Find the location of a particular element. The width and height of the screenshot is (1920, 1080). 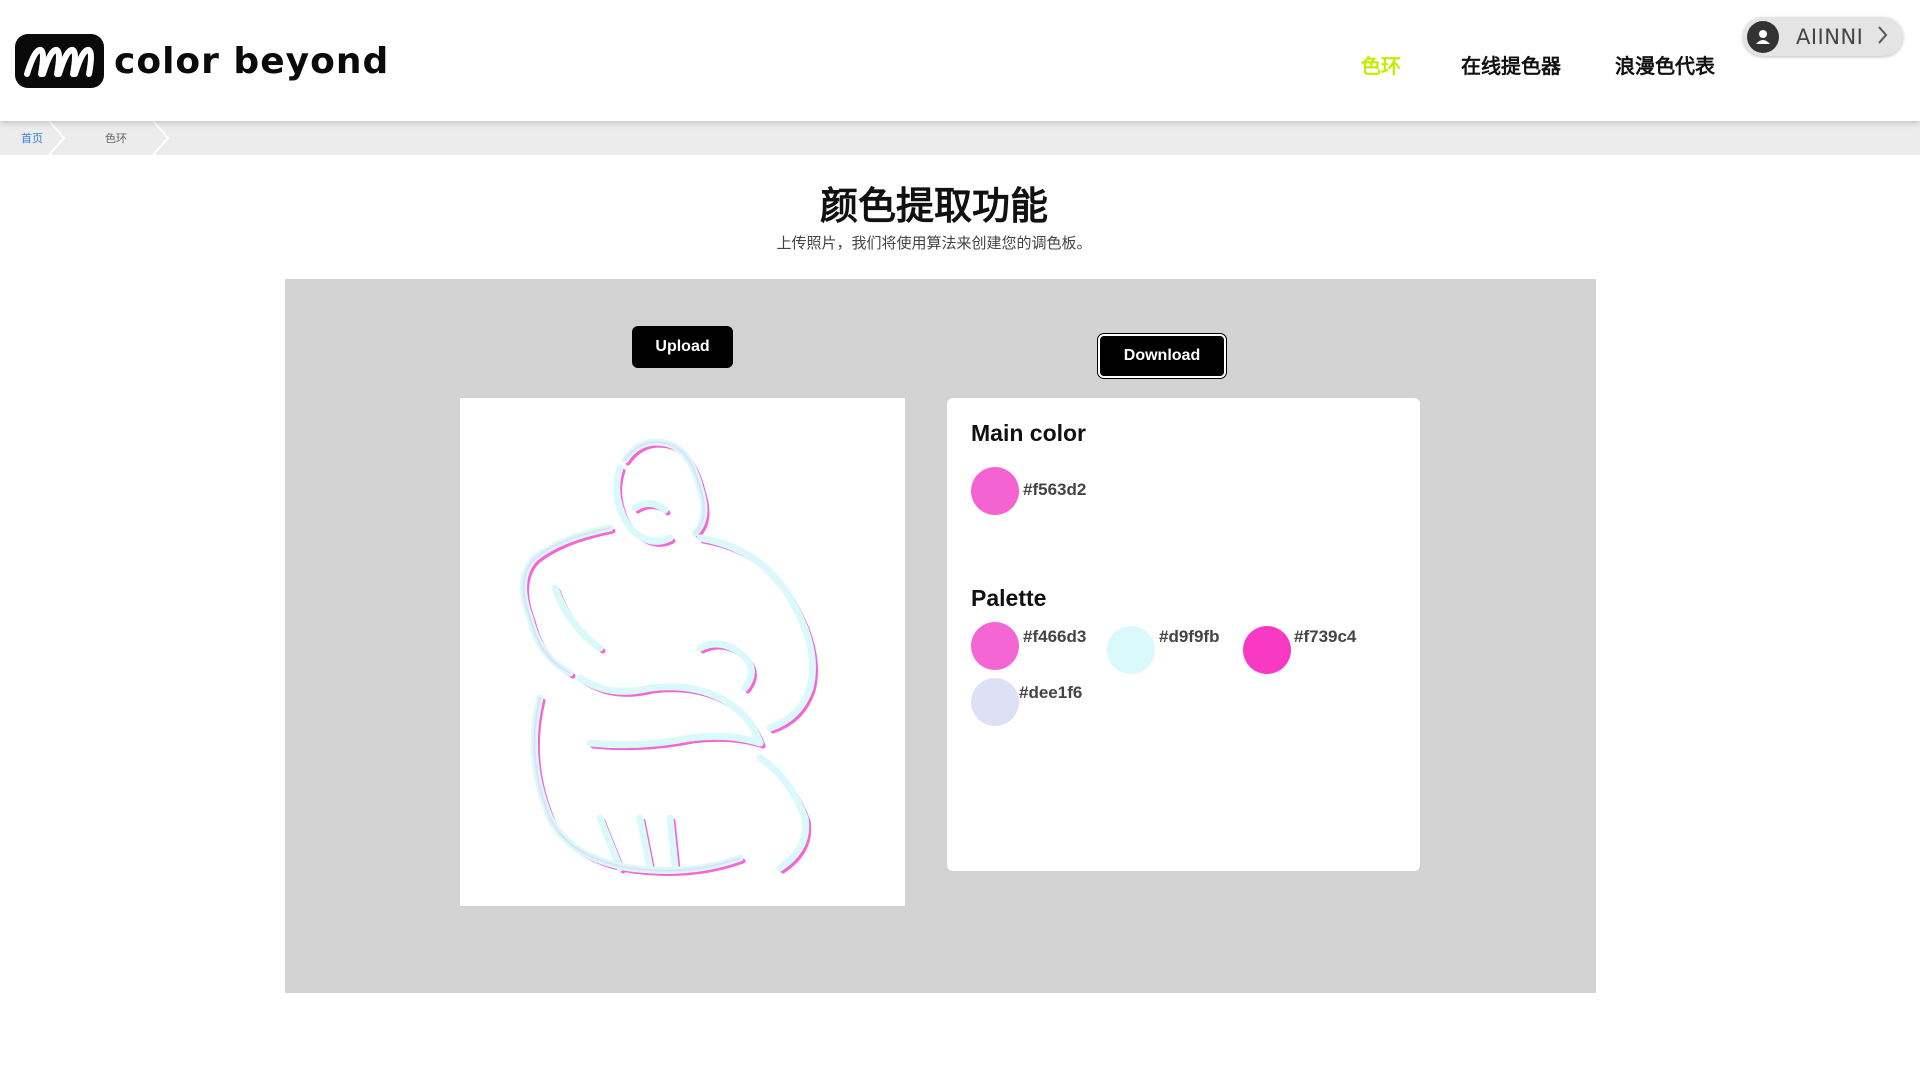

main-color-hex: #f563d2 is located at coordinates (1055, 489).